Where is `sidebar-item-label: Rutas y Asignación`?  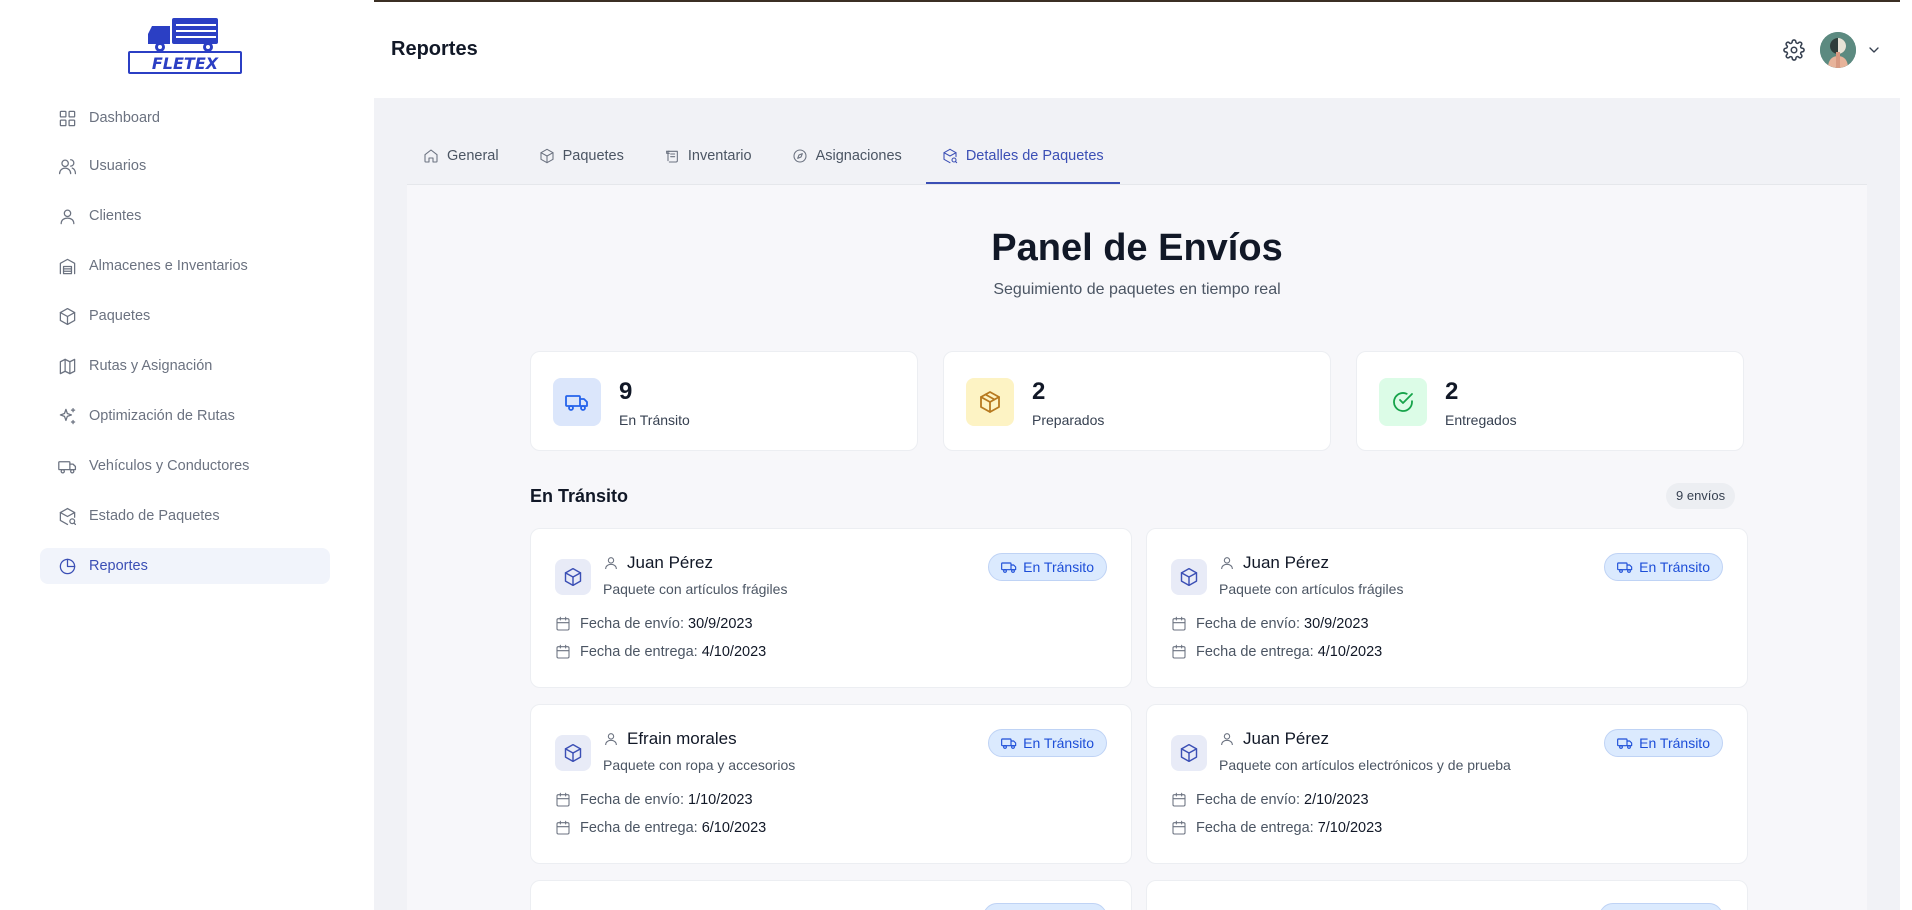 sidebar-item-label: Rutas y Asignación is located at coordinates (151, 366).